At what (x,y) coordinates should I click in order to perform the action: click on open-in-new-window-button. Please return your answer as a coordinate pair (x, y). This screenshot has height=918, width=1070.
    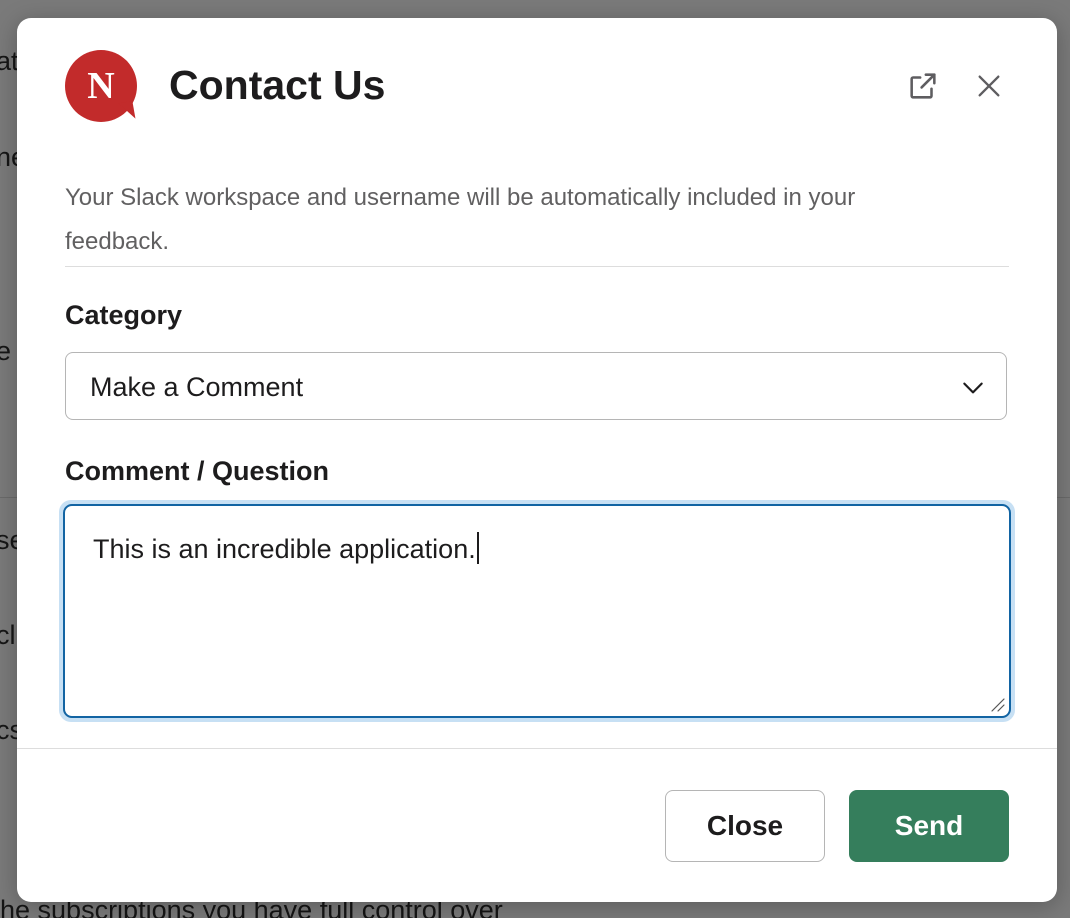
    Looking at the image, I should click on (923, 86).